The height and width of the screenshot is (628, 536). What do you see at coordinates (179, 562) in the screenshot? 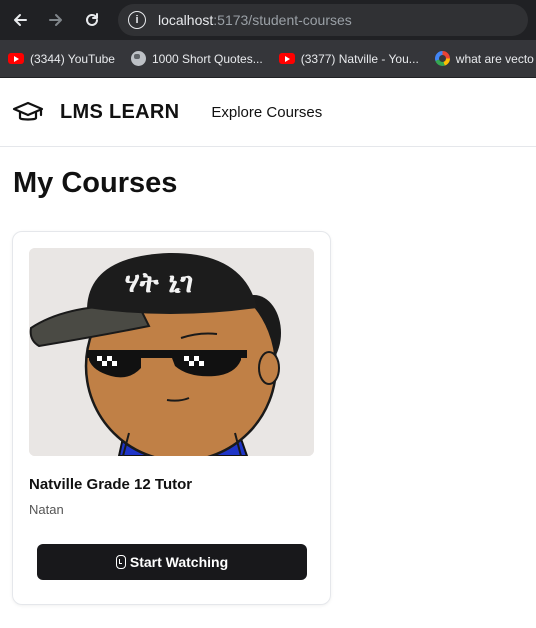
I see `start-watching-label: Start Watching` at bounding box center [179, 562].